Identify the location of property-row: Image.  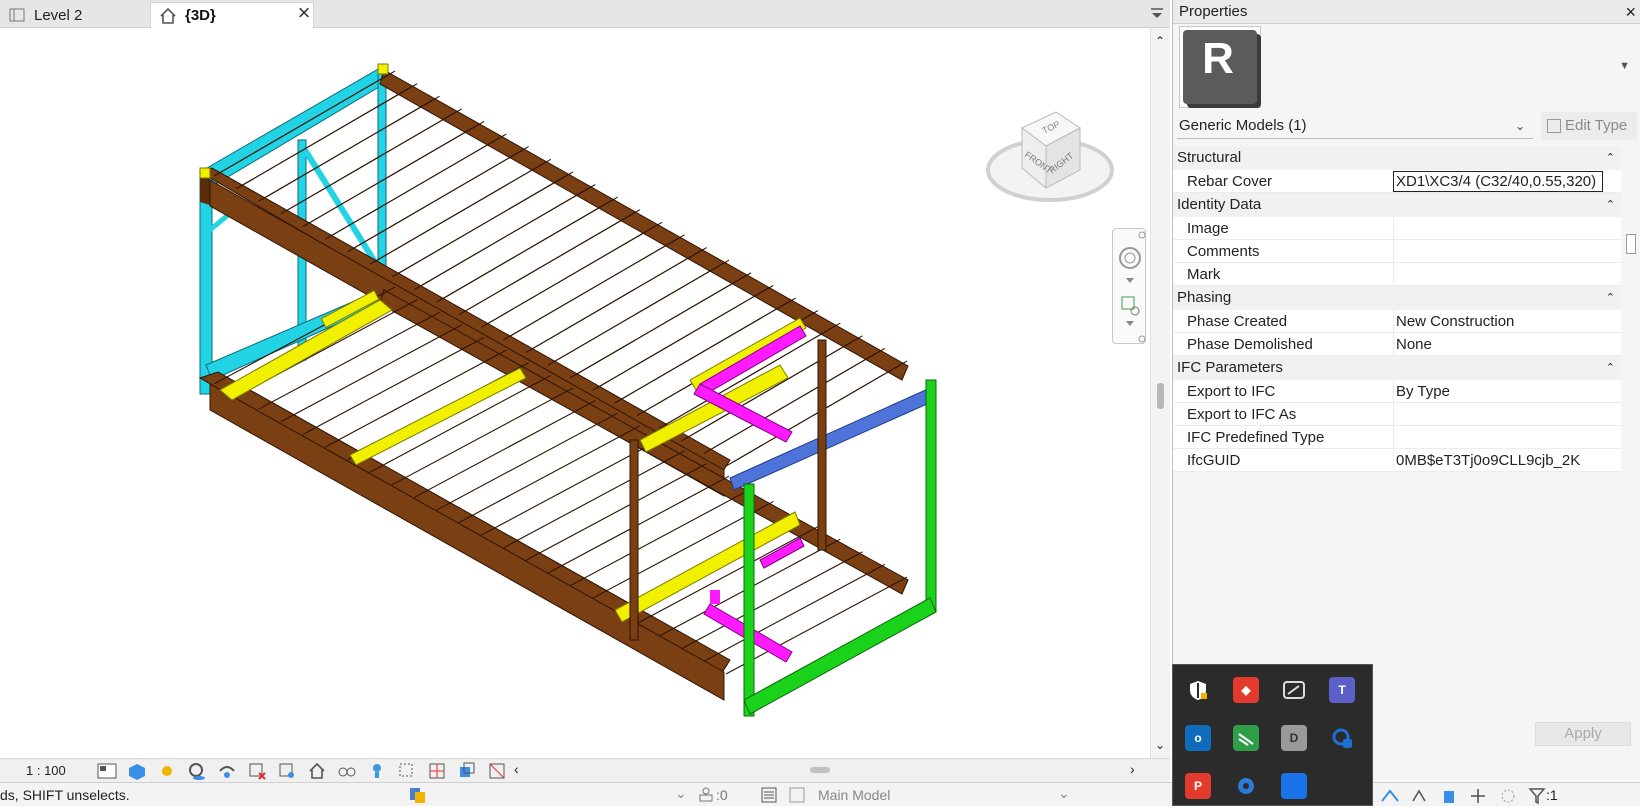
(1397, 228).